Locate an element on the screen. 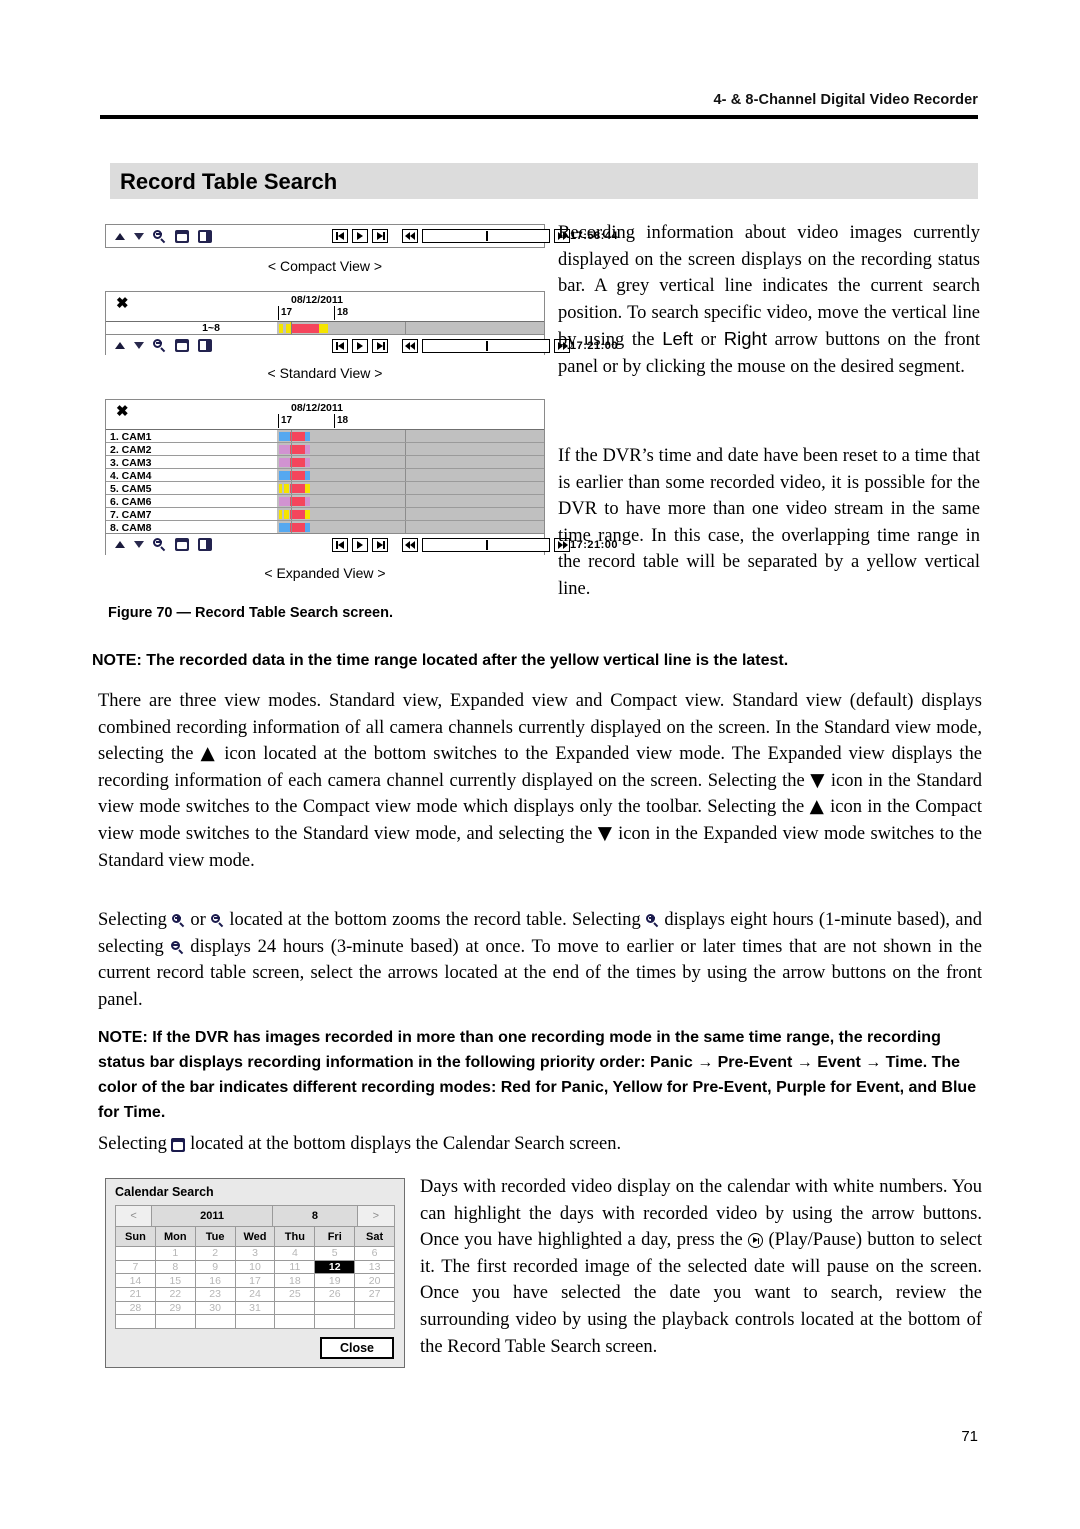 The height and width of the screenshot is (1529, 1080). calendar-day-cell: 26 is located at coordinates (335, 1294).